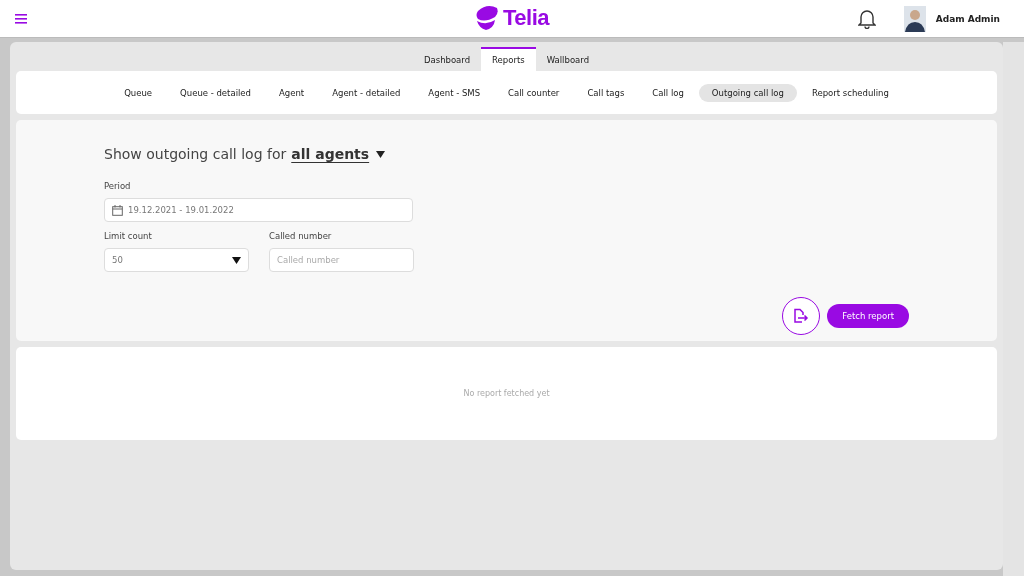 Image resolution: width=1024 pixels, height=576 pixels. Describe the element at coordinates (195, 154) in the screenshot. I see `form-heading: Show outgoing call log for` at that location.